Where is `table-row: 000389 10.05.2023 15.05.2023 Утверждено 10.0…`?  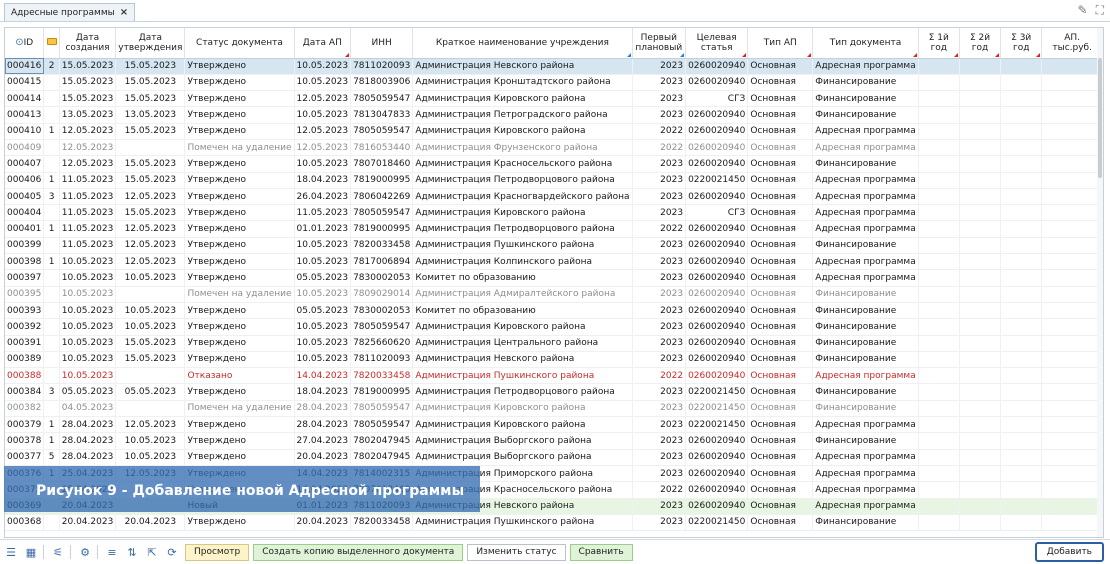 table-row: 000389 10.05.2023 15.05.2023 Утверждено 10.0… is located at coordinates (554, 360).